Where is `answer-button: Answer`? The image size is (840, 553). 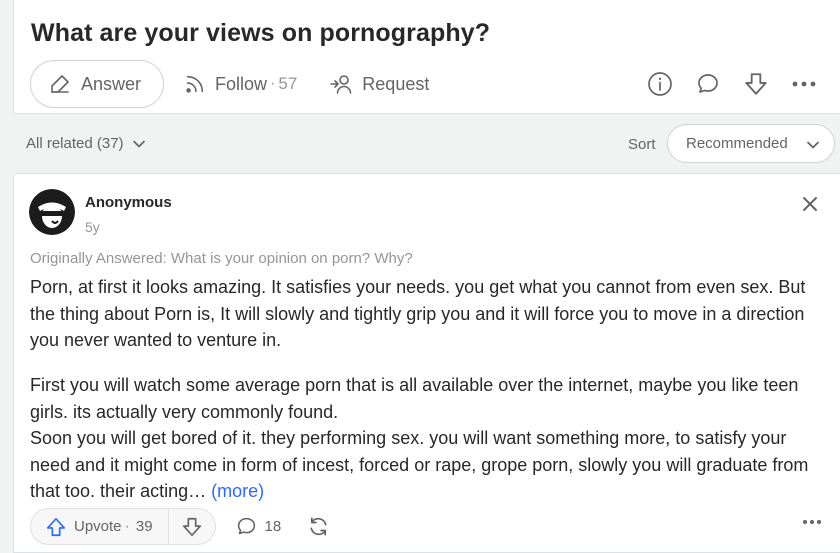
answer-button: Answer is located at coordinates (97, 84).